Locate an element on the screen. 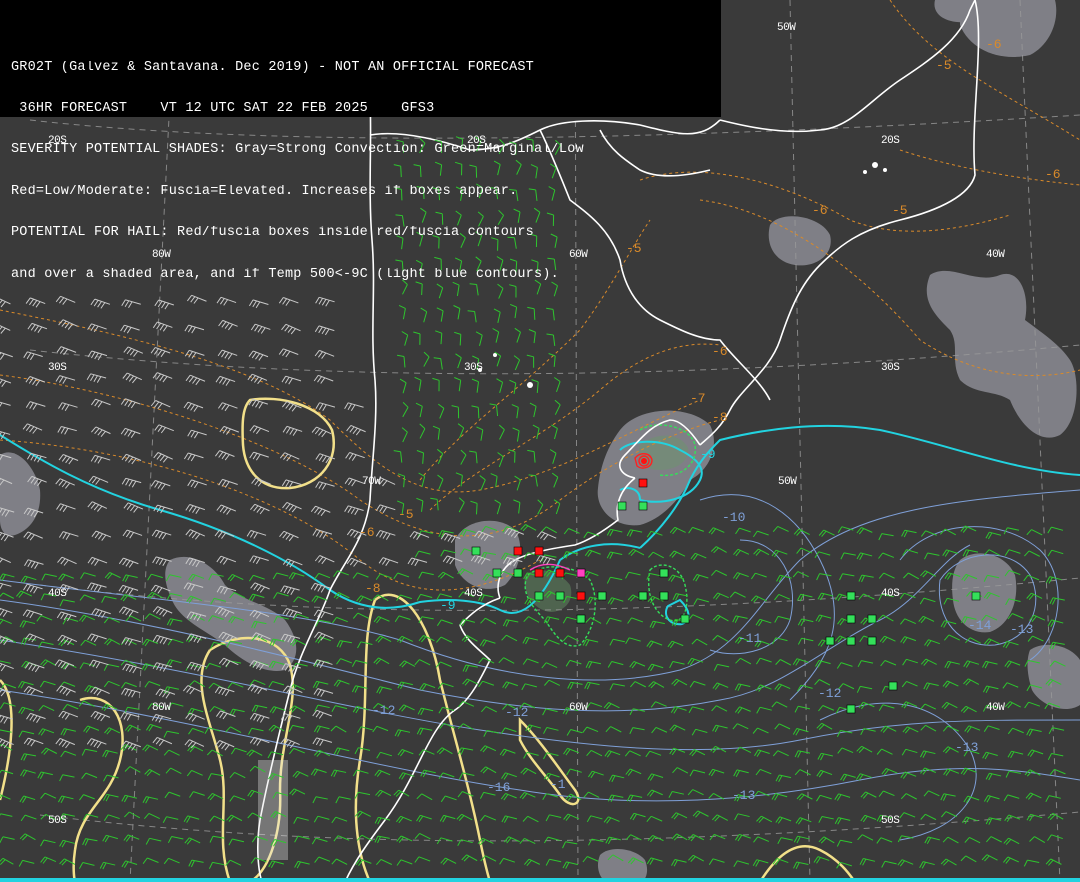 The width and height of the screenshot is (1080, 882). contour-label: -7 is located at coordinates (698, 398).